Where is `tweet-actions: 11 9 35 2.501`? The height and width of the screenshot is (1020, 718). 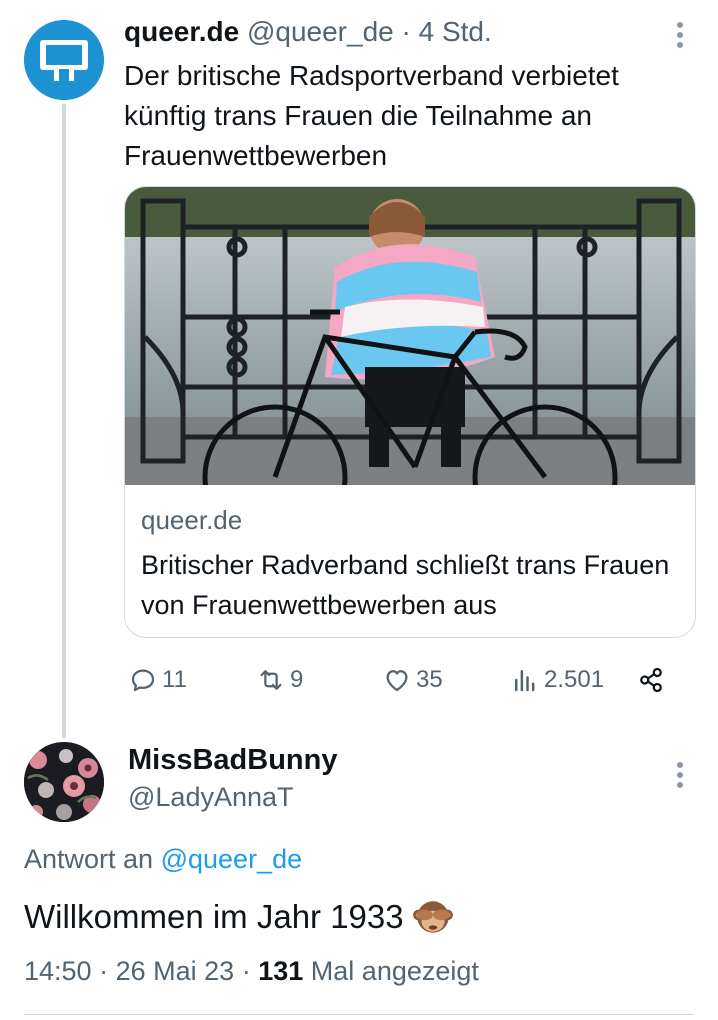
tweet-actions: 11 9 35 2.501 is located at coordinates (410, 680).